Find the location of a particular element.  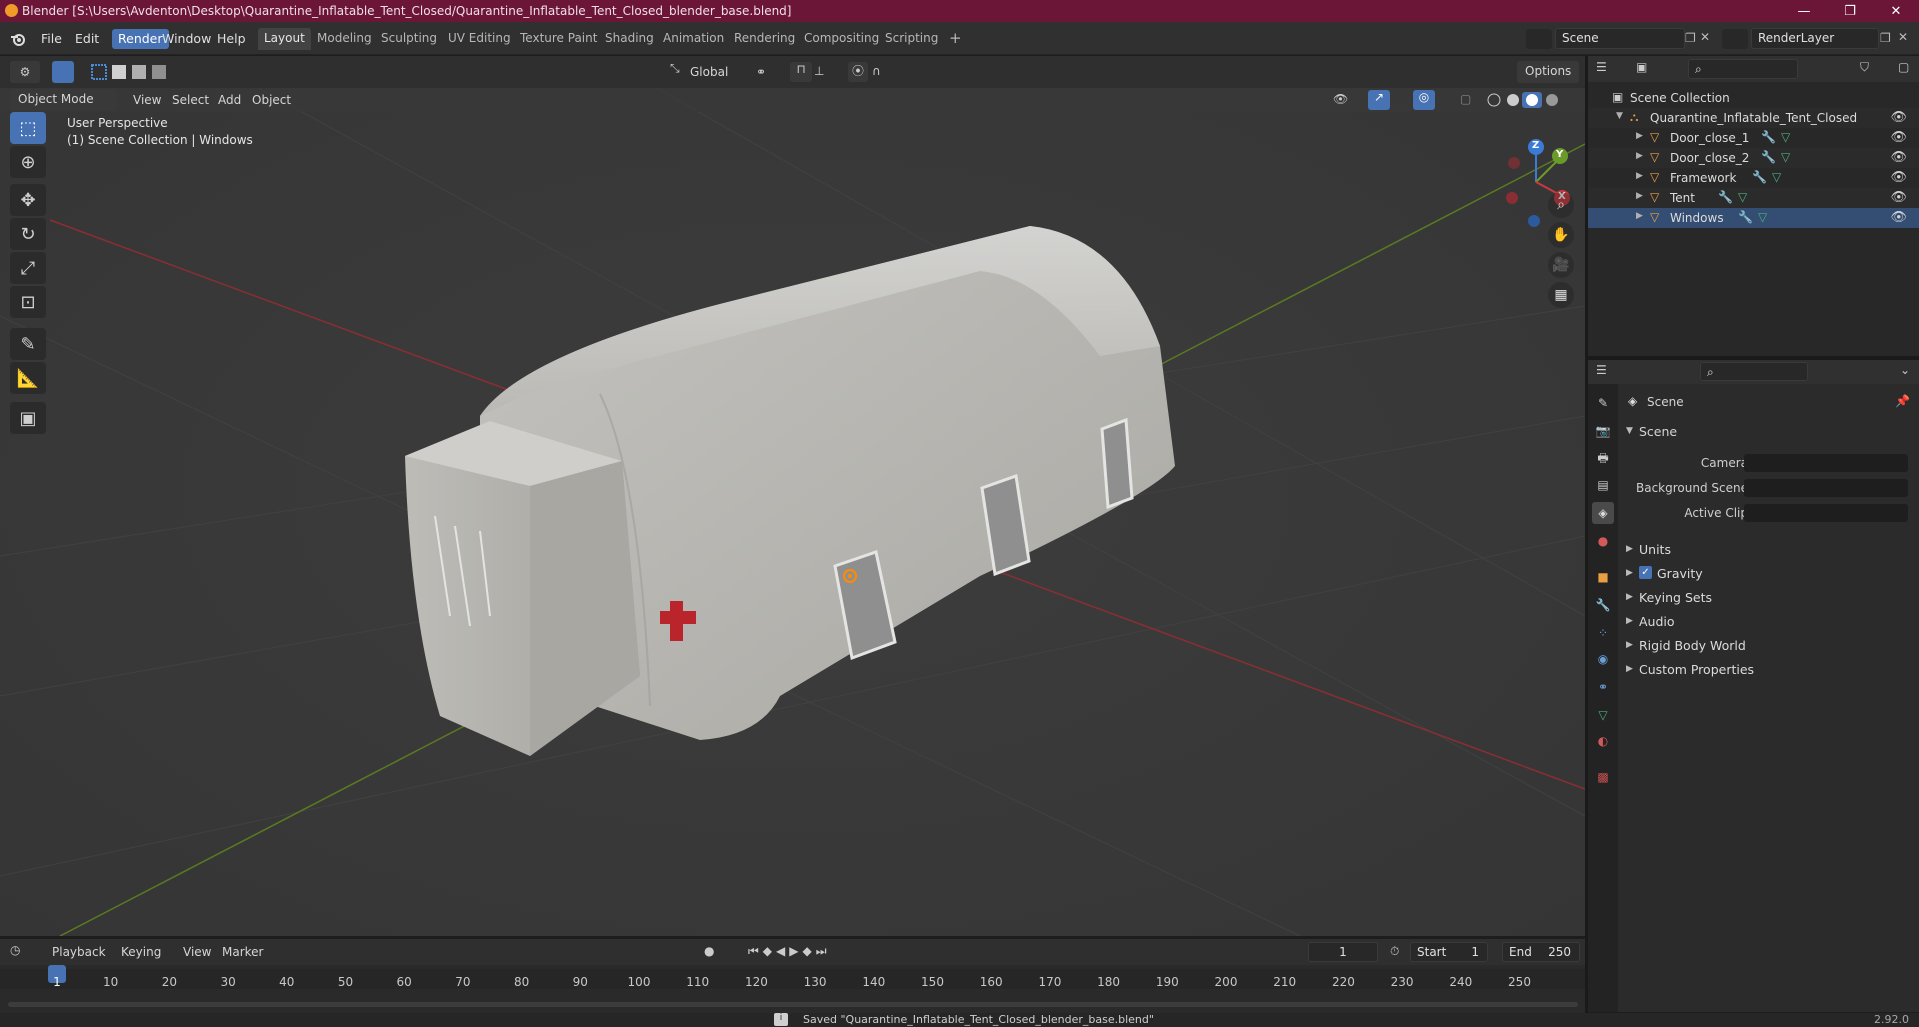

tab-texture-paint: Texture Paint is located at coordinates (558, 39).